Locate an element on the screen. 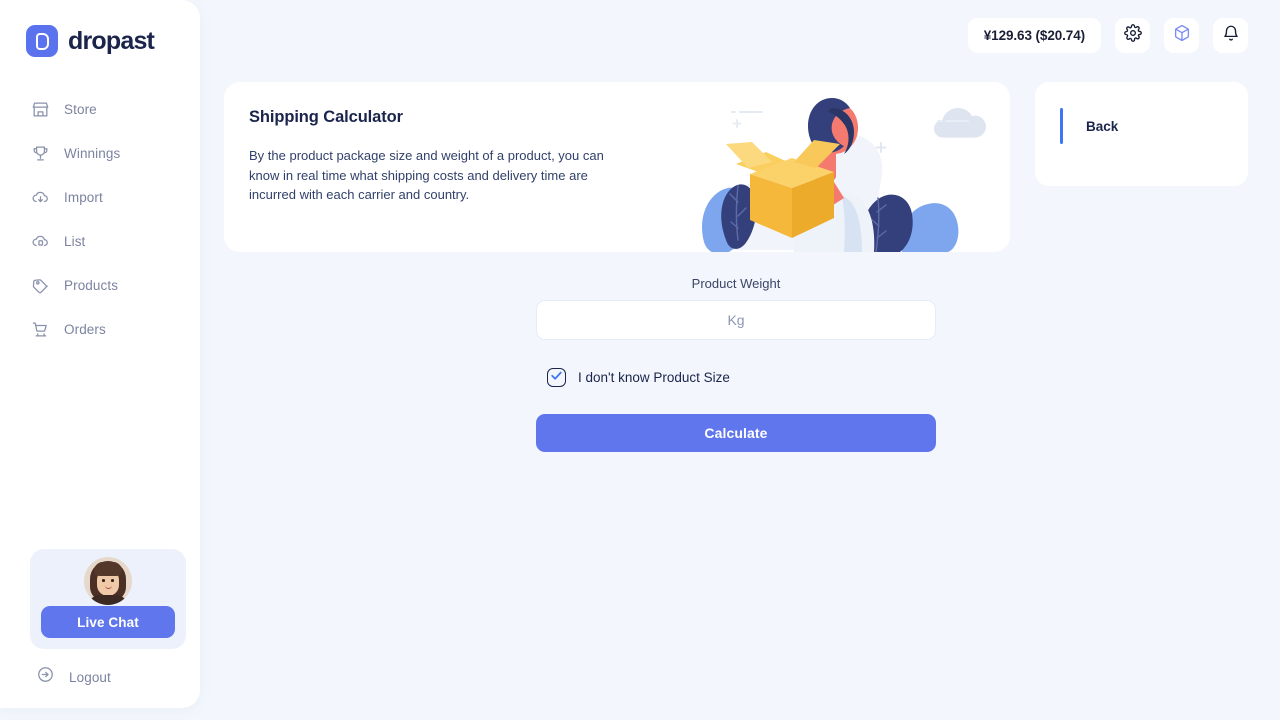 Image resolution: width=1280 pixels, height=720 pixels. checkmark-icon is located at coordinates (556, 378).